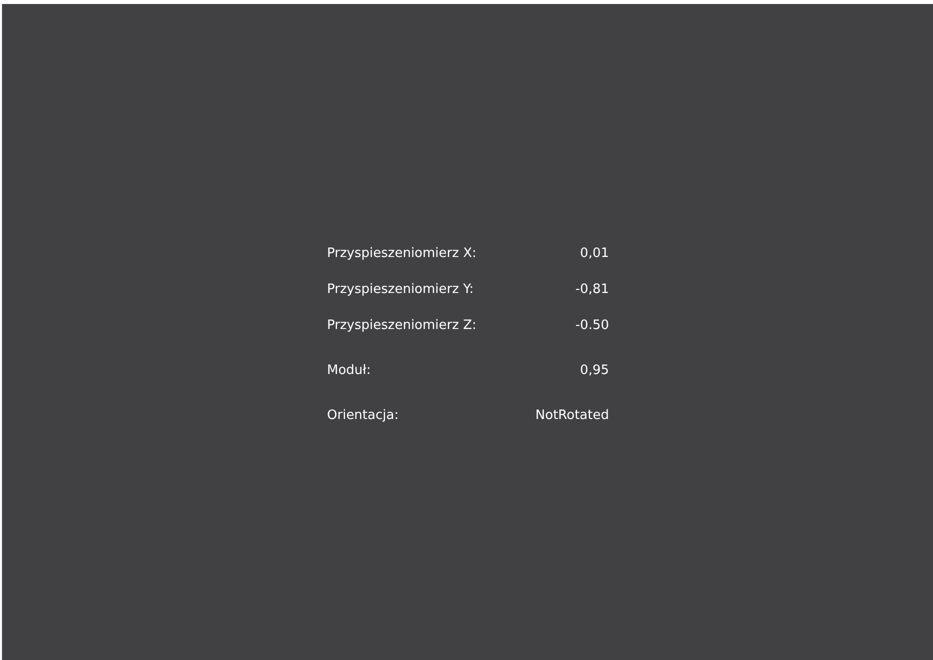 Image resolution: width=933 pixels, height=660 pixels. Describe the element at coordinates (363, 415) in the screenshot. I see `reading-label: Orientacja:` at that location.